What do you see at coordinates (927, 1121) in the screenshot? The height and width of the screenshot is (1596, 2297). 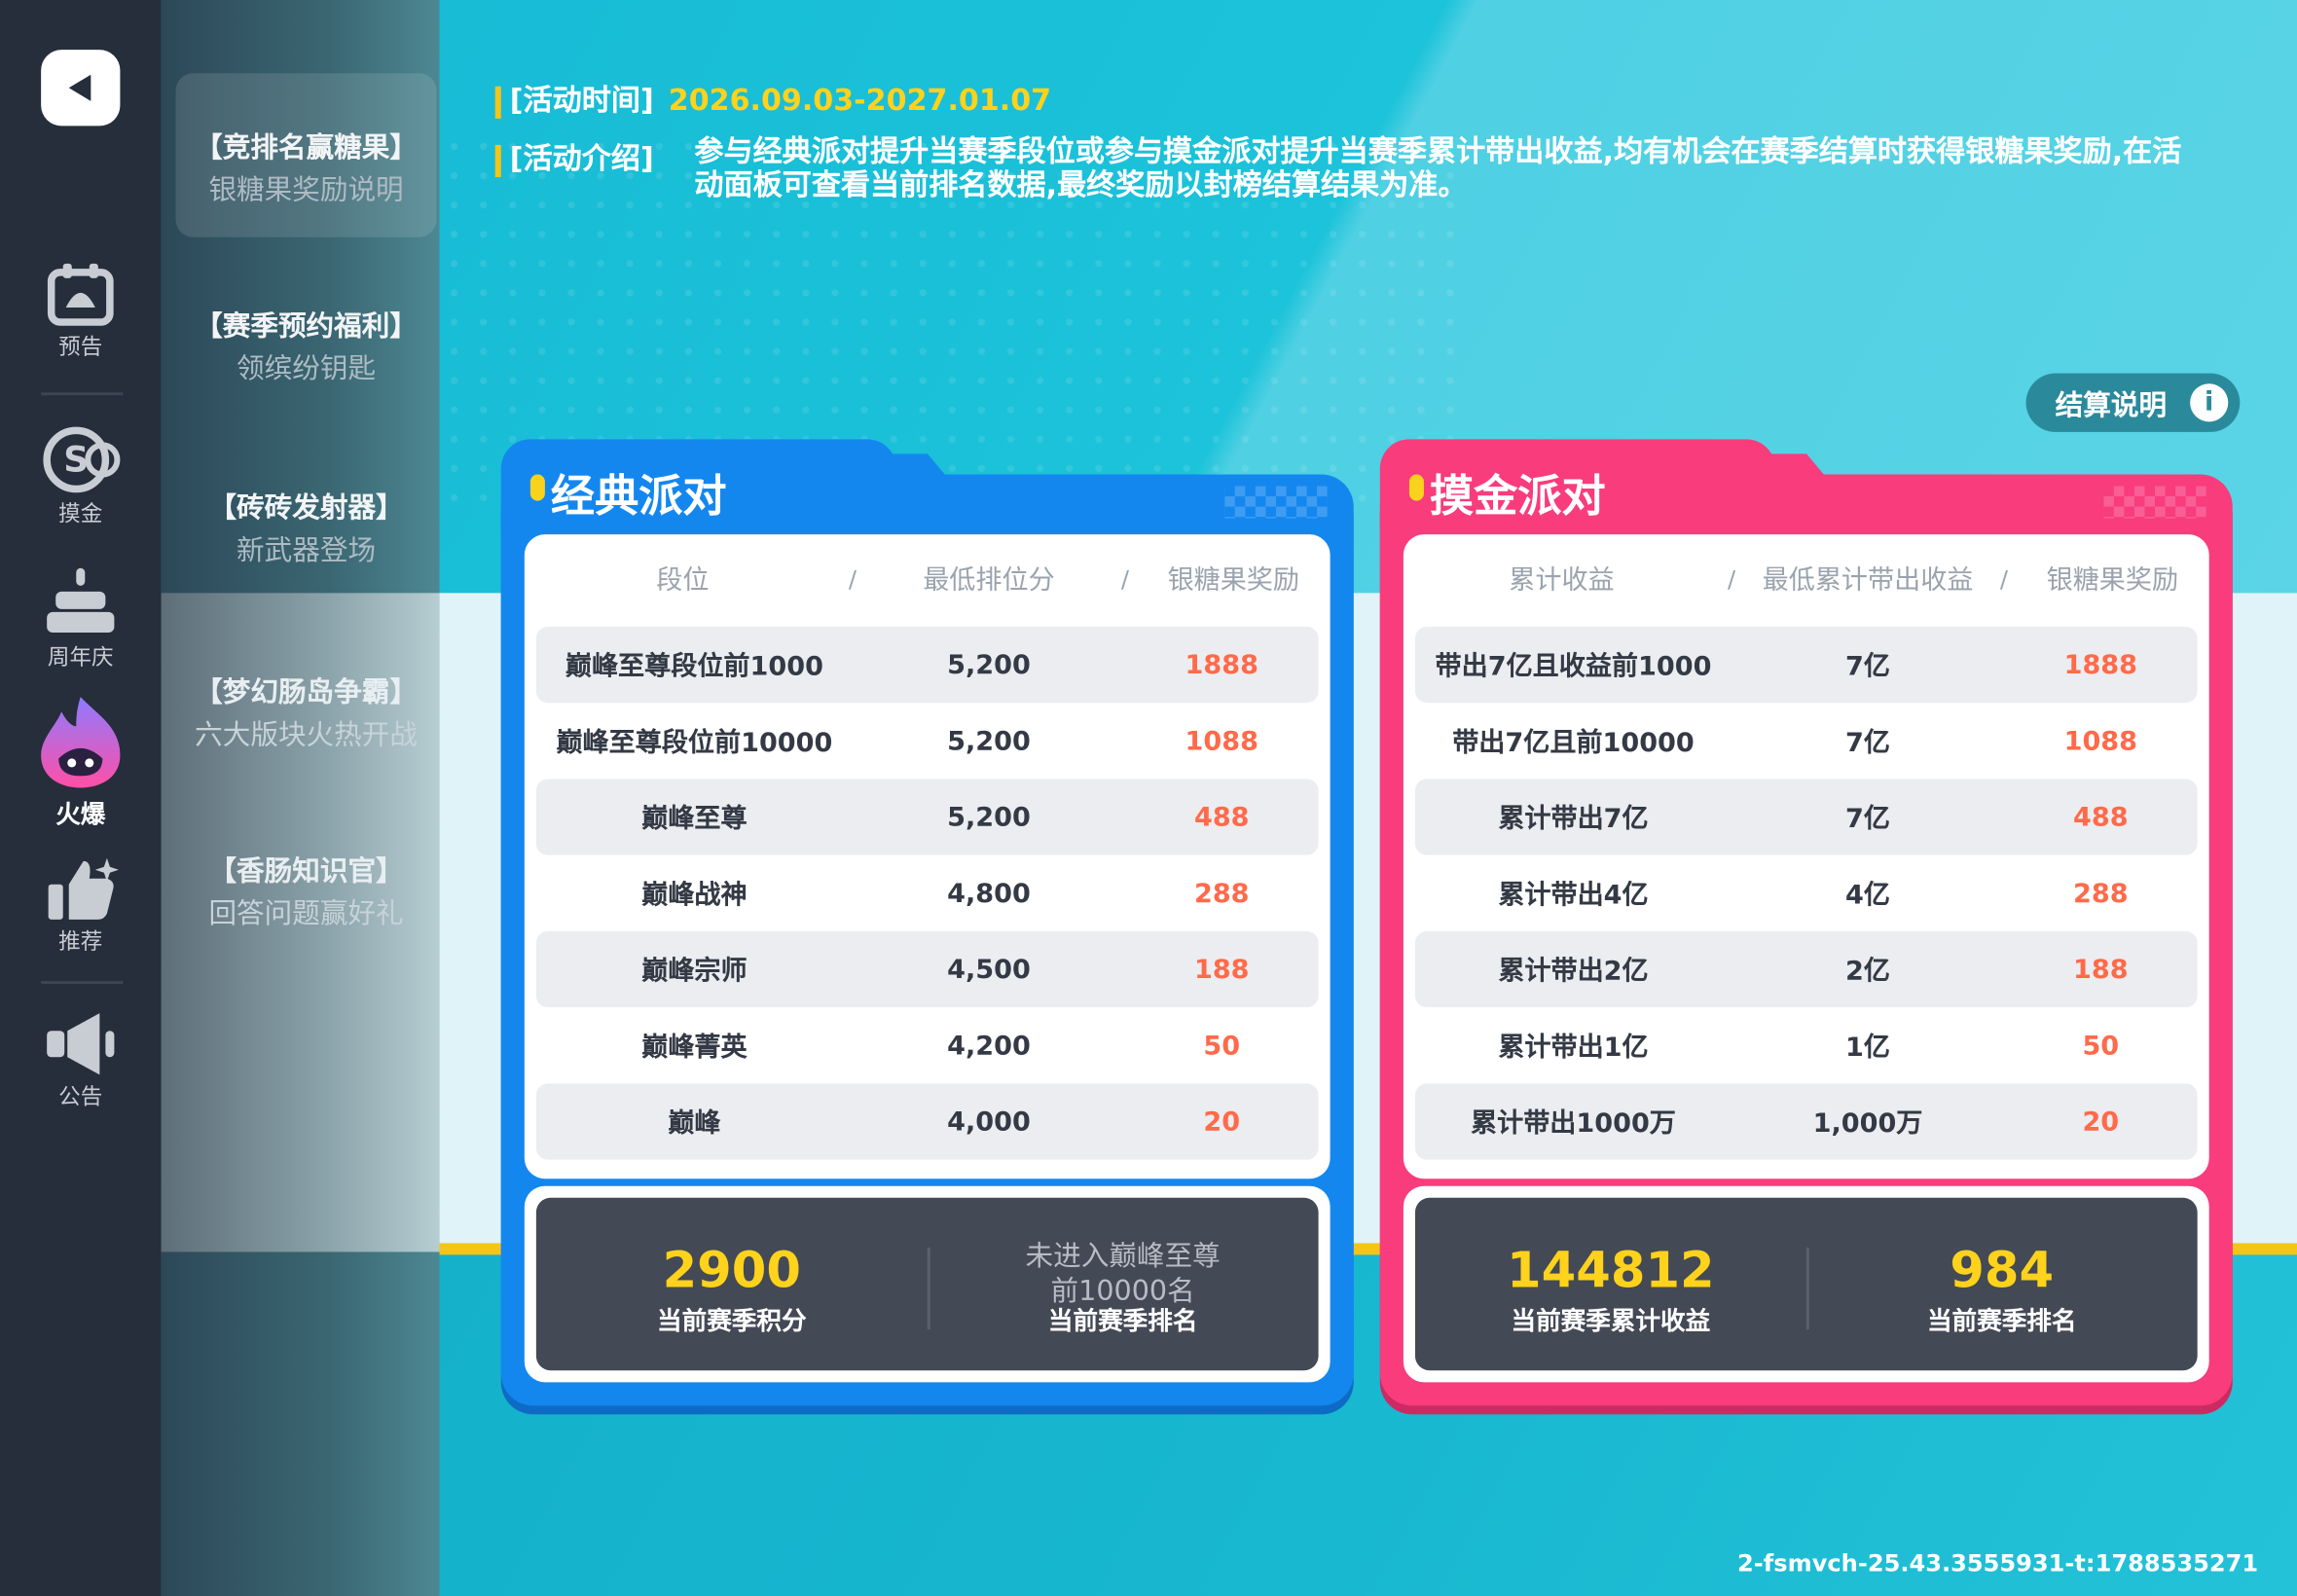 I see `table-row: 巅峰 4,000 20` at bounding box center [927, 1121].